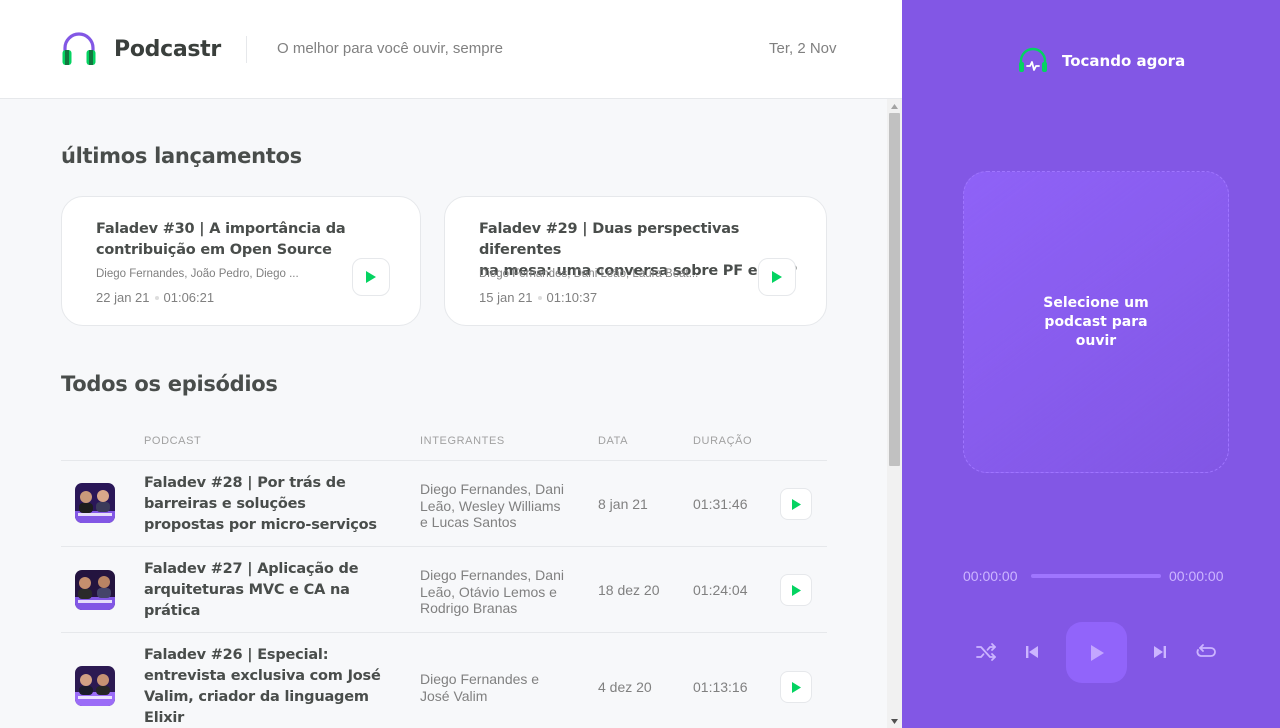 The width and height of the screenshot is (1280, 728). Describe the element at coordinates (803, 48) in the screenshot. I see `header-date: Ter, 2 Nov` at that location.